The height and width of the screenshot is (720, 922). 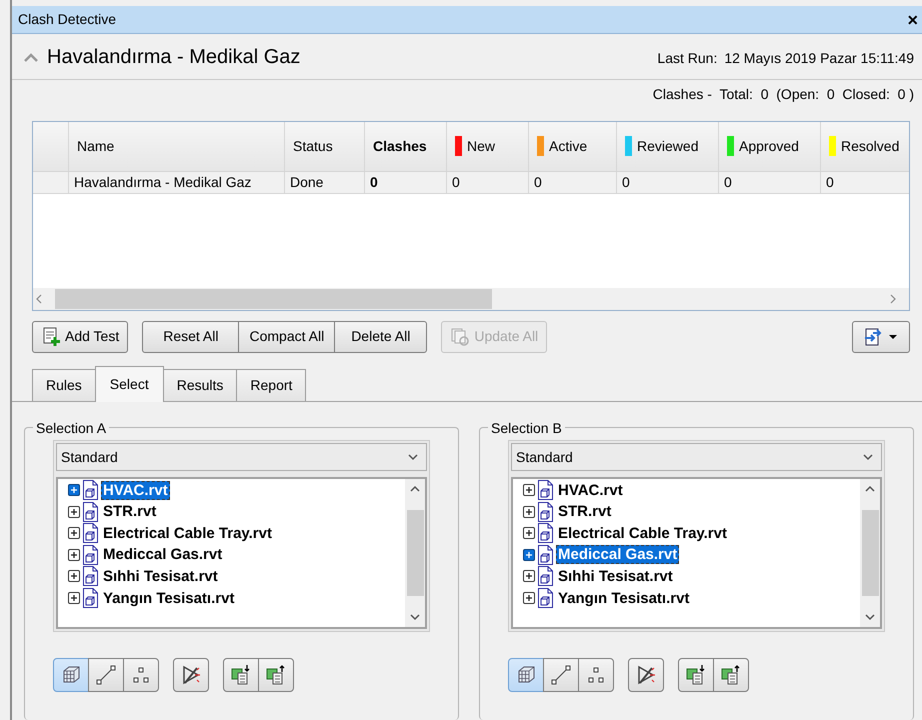 What do you see at coordinates (287, 336) in the screenshot?
I see `toolbar-button: Compact All` at bounding box center [287, 336].